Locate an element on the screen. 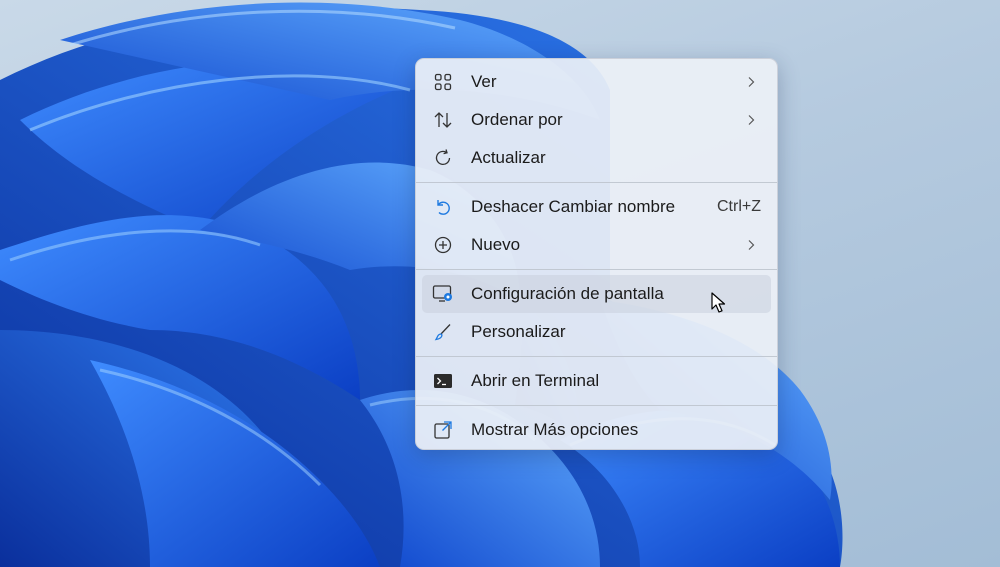 The image size is (1000, 567). mouse-pointer-icon is located at coordinates (718, 302).